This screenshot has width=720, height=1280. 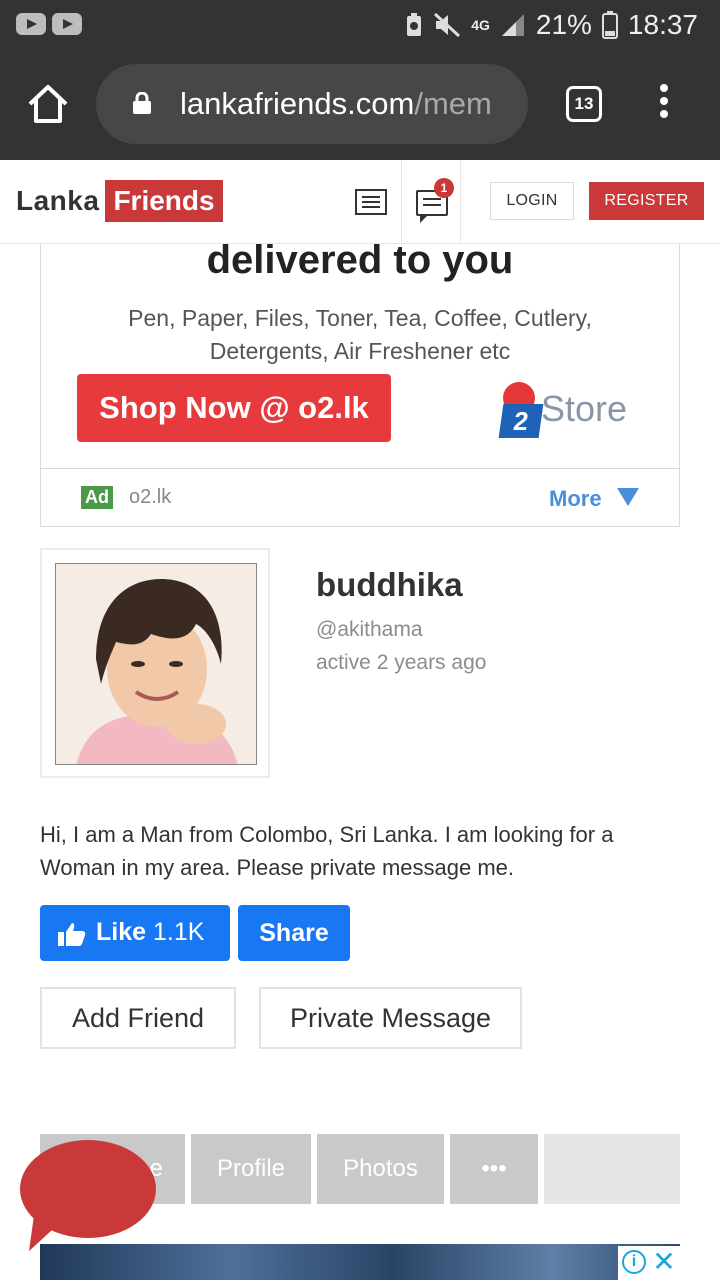 I want to click on adchoices: i ✕, so click(x=649, y=1263).